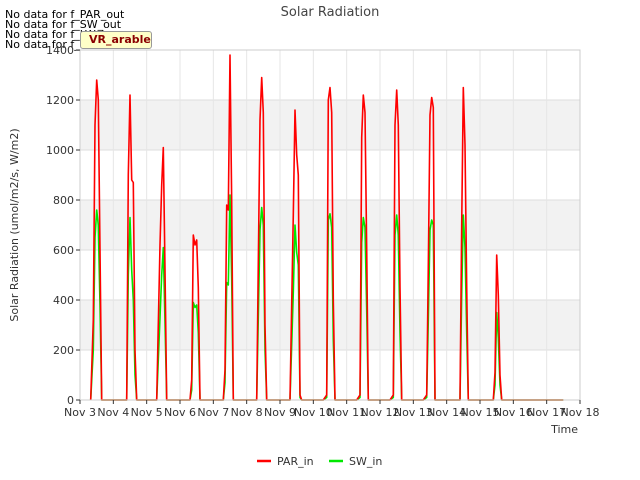  I want to click on x-tick-label: Nov 4, so click(113, 412).